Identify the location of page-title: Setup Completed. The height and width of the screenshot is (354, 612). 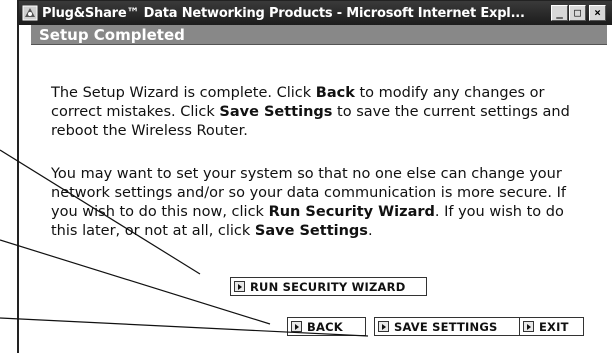
(319, 35).